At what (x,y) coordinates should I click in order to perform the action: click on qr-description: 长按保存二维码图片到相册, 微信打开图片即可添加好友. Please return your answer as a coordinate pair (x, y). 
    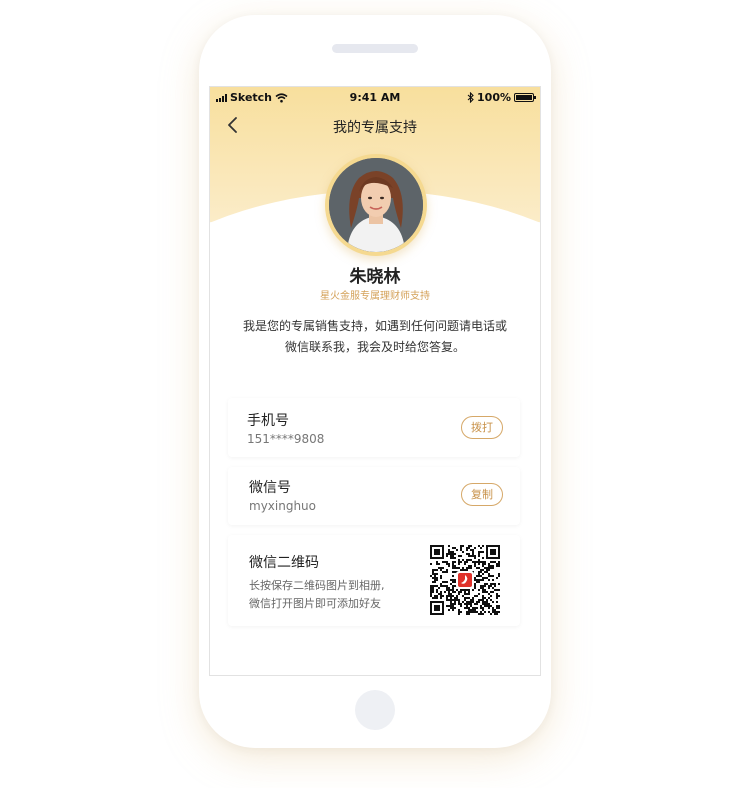
    Looking at the image, I should click on (334, 595).